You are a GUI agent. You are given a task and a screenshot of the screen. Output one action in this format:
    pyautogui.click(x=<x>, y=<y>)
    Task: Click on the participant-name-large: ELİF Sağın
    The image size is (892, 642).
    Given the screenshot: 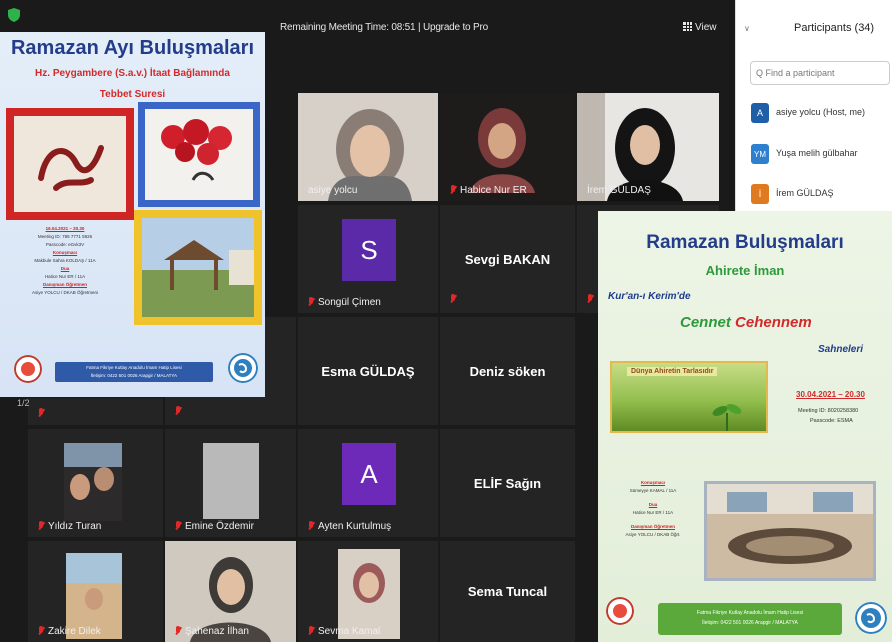 What is the action you would take?
    pyautogui.click(x=507, y=483)
    